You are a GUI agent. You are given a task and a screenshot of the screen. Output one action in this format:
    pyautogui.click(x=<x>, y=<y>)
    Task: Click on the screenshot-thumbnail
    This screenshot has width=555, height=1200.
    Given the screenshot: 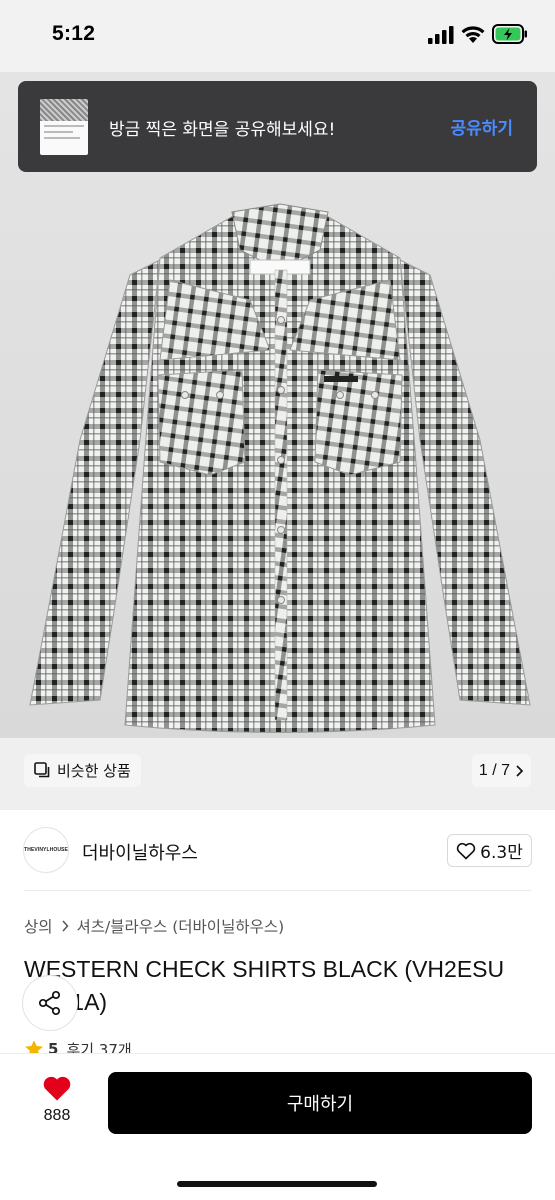 What is the action you would take?
    pyautogui.click(x=64, y=127)
    